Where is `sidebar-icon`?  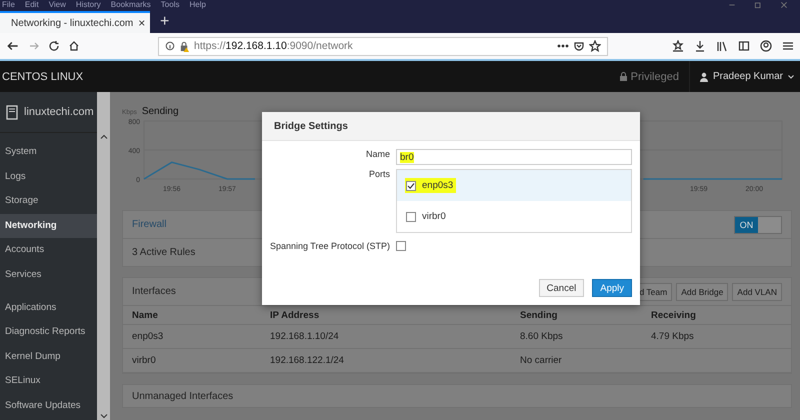 sidebar-icon is located at coordinates (744, 46).